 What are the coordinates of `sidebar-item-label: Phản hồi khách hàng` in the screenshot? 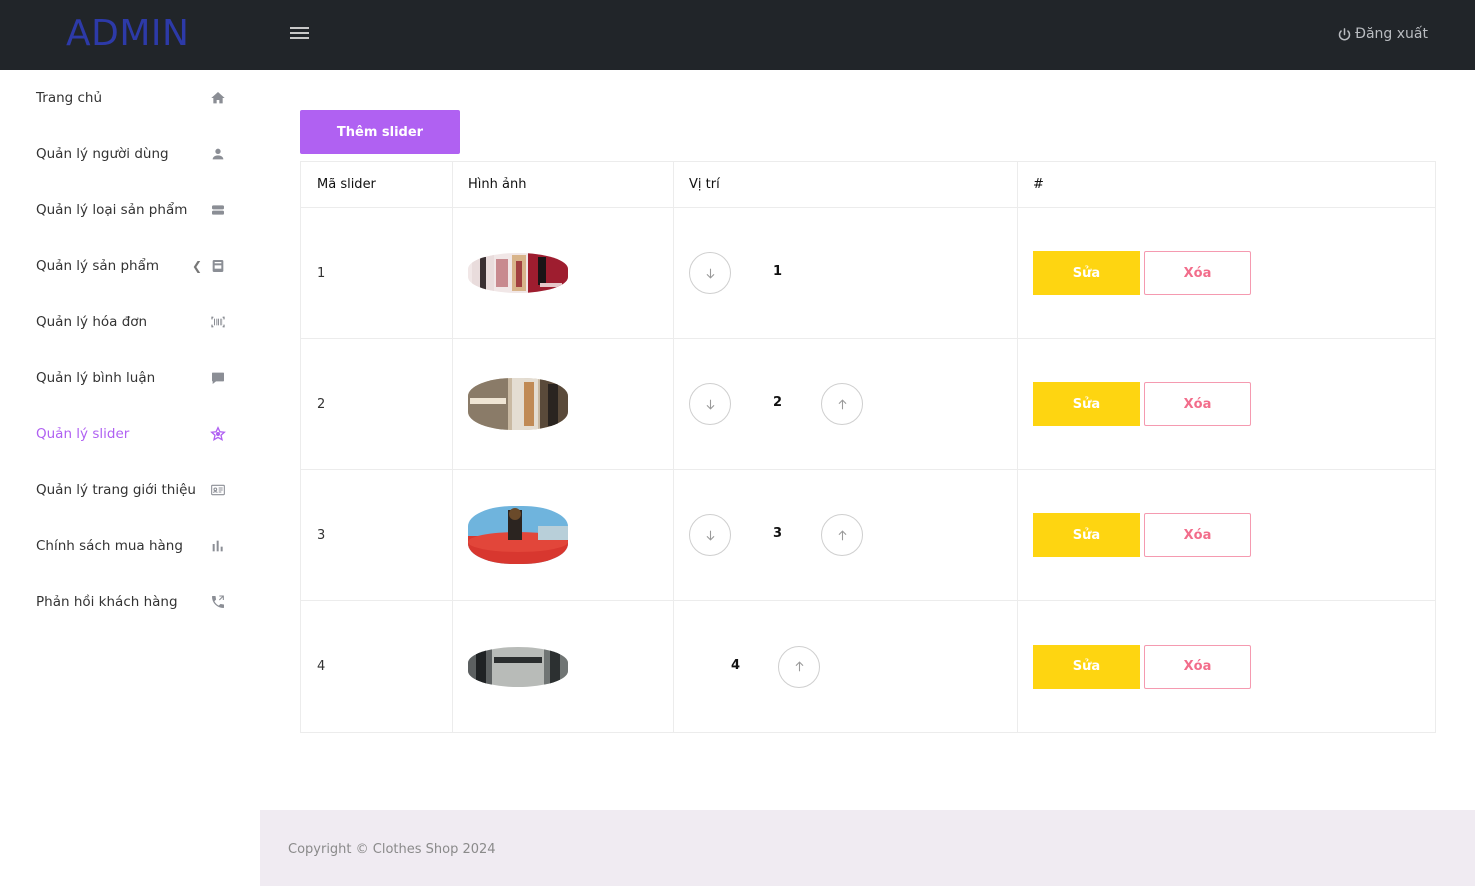 It's located at (107, 602).